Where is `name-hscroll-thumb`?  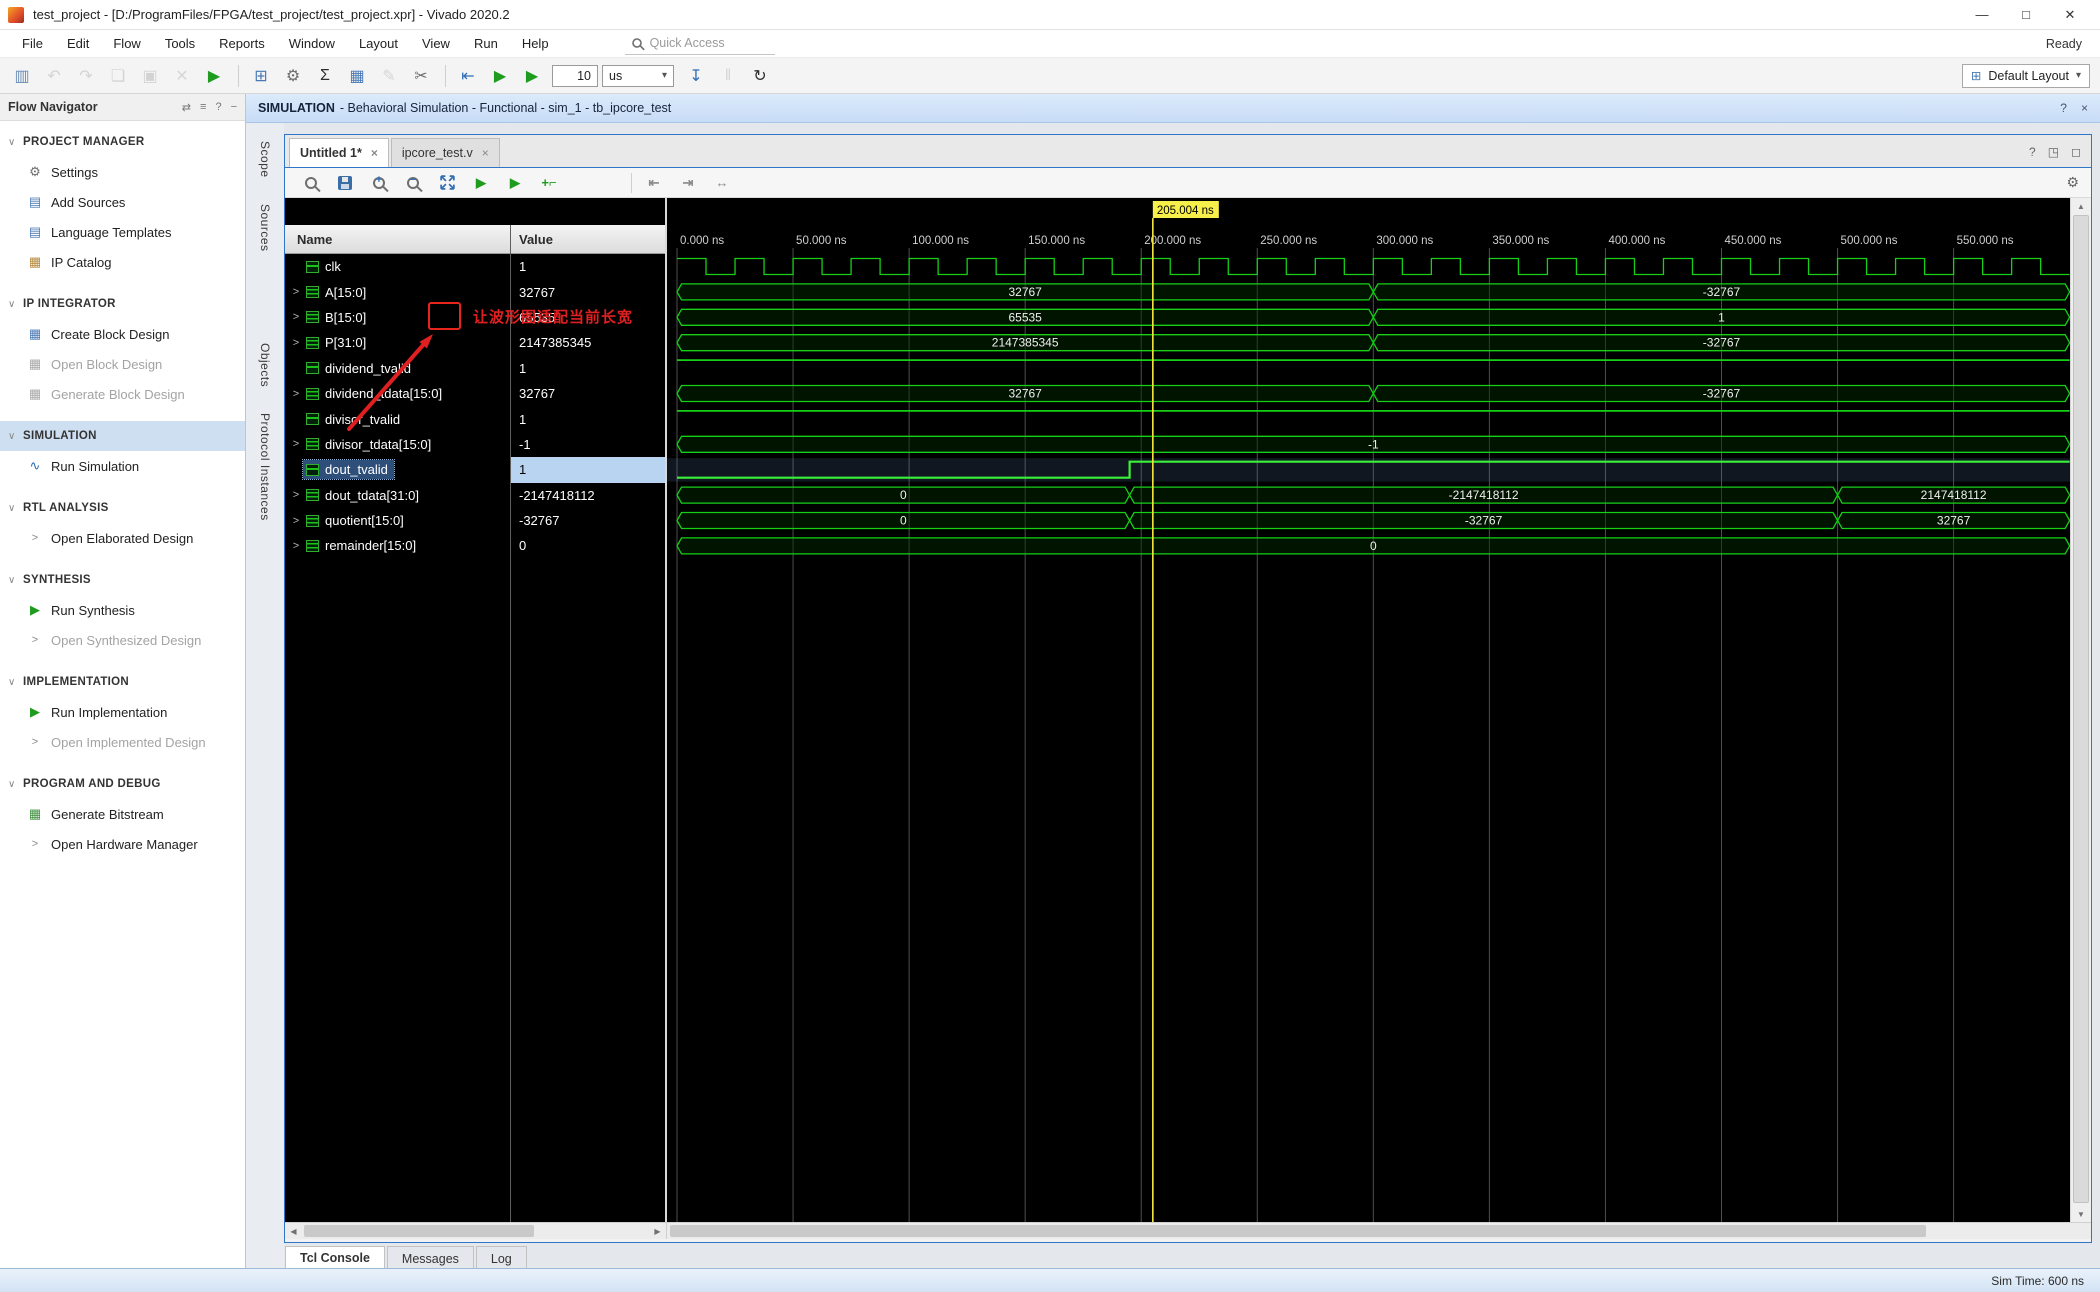 name-hscroll-thumb is located at coordinates (419, 1231).